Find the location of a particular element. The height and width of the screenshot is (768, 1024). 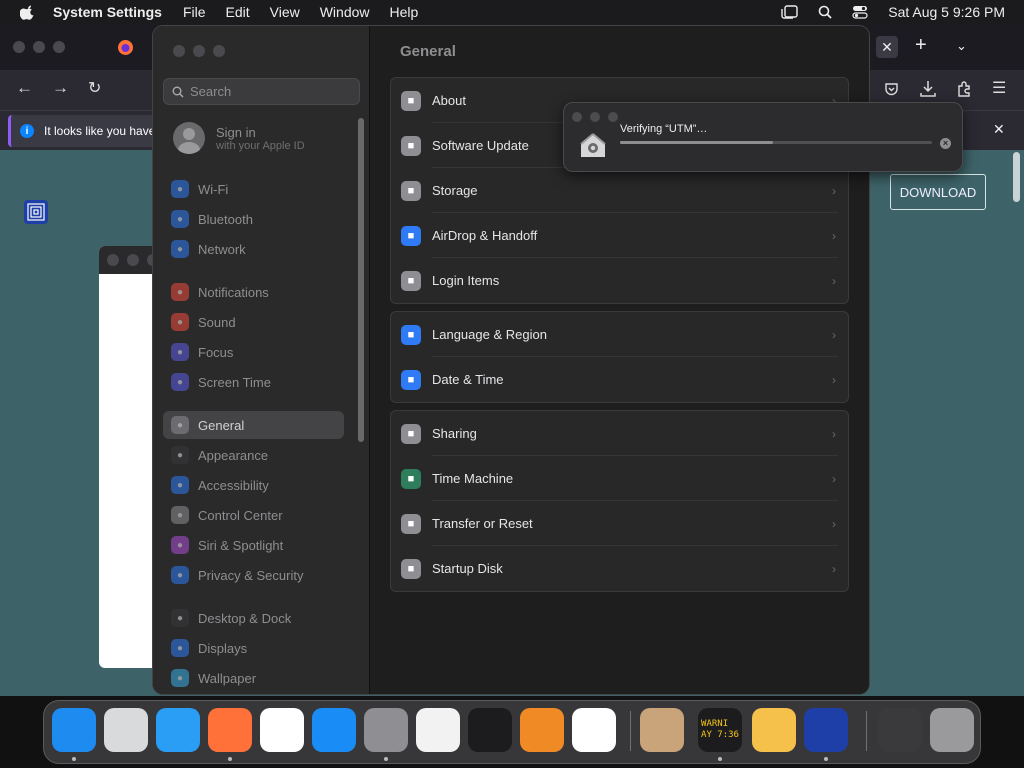

cancel-verify-icon: × is located at coordinates (945, 143).